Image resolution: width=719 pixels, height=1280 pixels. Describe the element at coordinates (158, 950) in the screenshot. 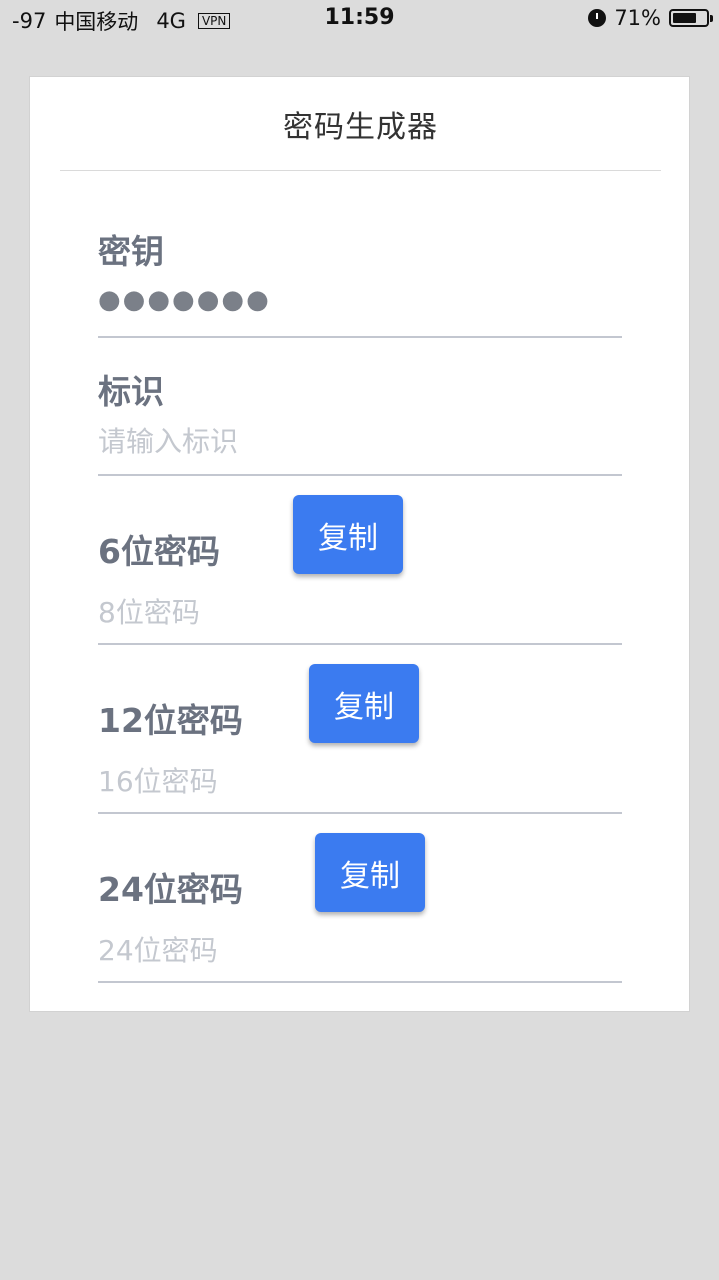

I see `pw24-value: 24位密码` at that location.